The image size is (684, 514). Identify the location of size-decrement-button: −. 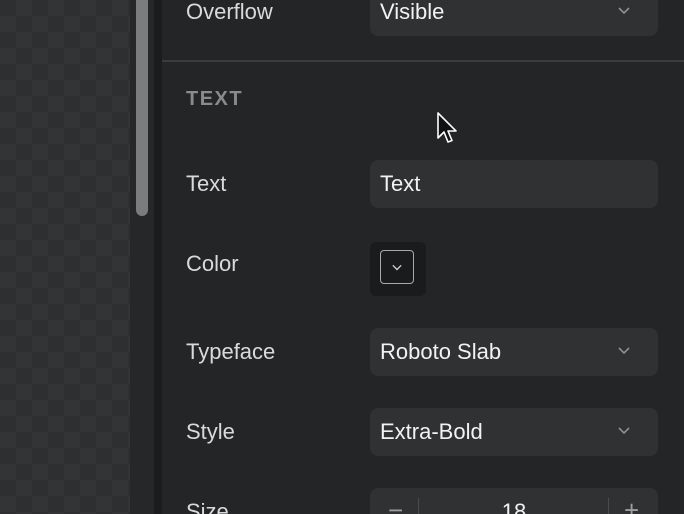
(395, 505).